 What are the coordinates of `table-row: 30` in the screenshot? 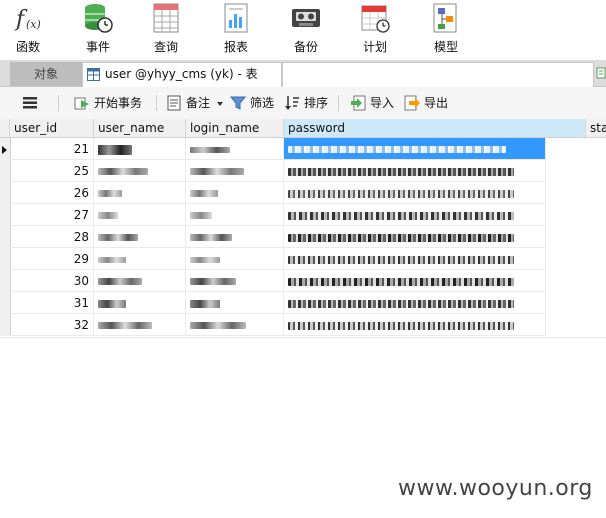 It's located at (298, 281).